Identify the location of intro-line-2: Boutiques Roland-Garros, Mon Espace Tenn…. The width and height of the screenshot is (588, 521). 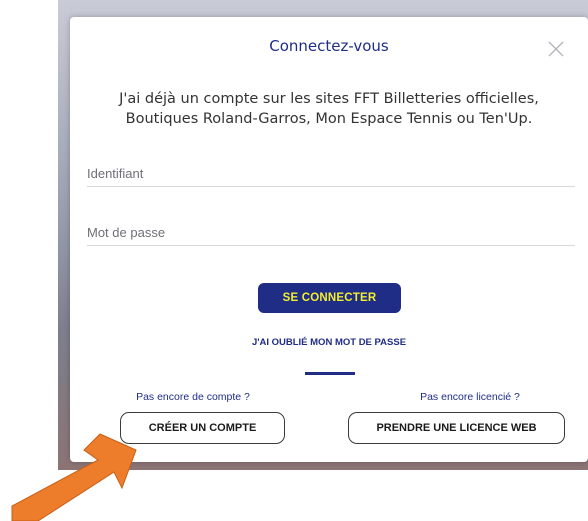
(329, 119).